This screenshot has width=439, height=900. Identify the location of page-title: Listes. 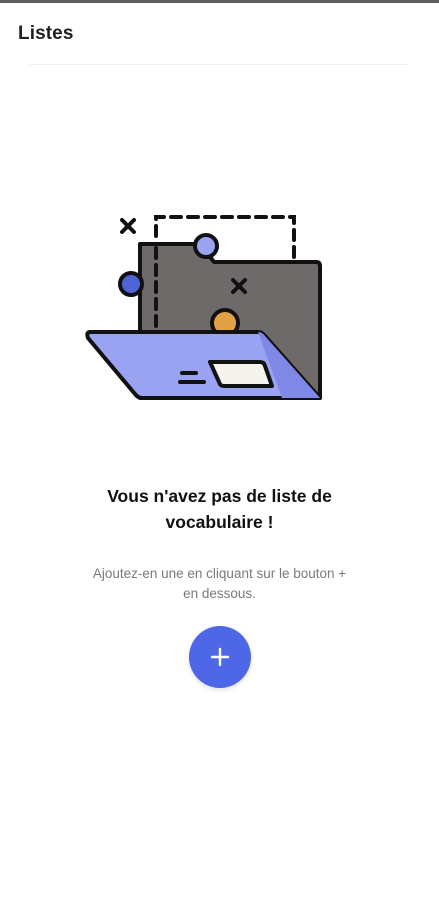
(46, 33).